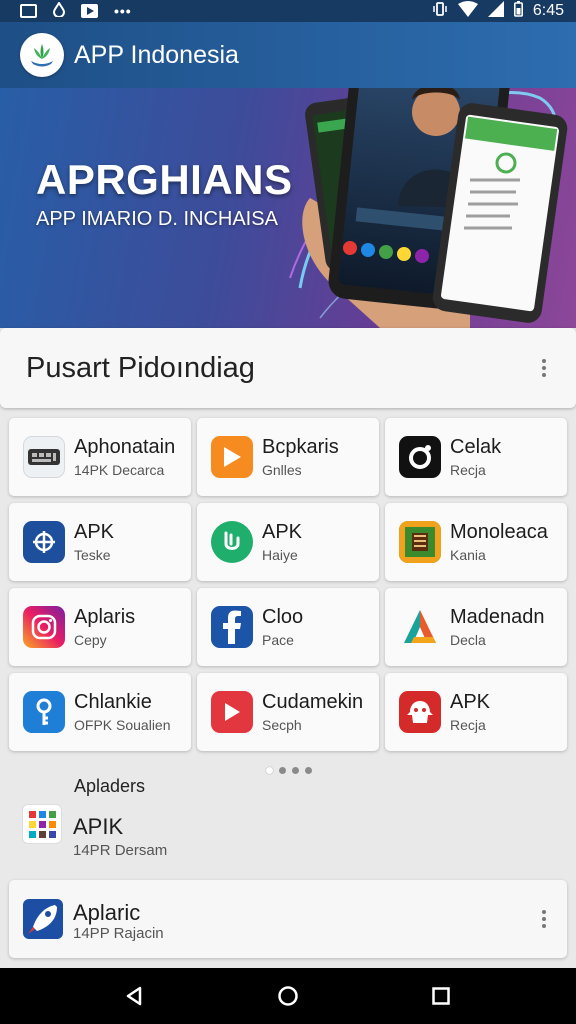 The height and width of the screenshot is (1024, 576). I want to click on list-item: APIK 14PR Dersam, so click(288, 830).